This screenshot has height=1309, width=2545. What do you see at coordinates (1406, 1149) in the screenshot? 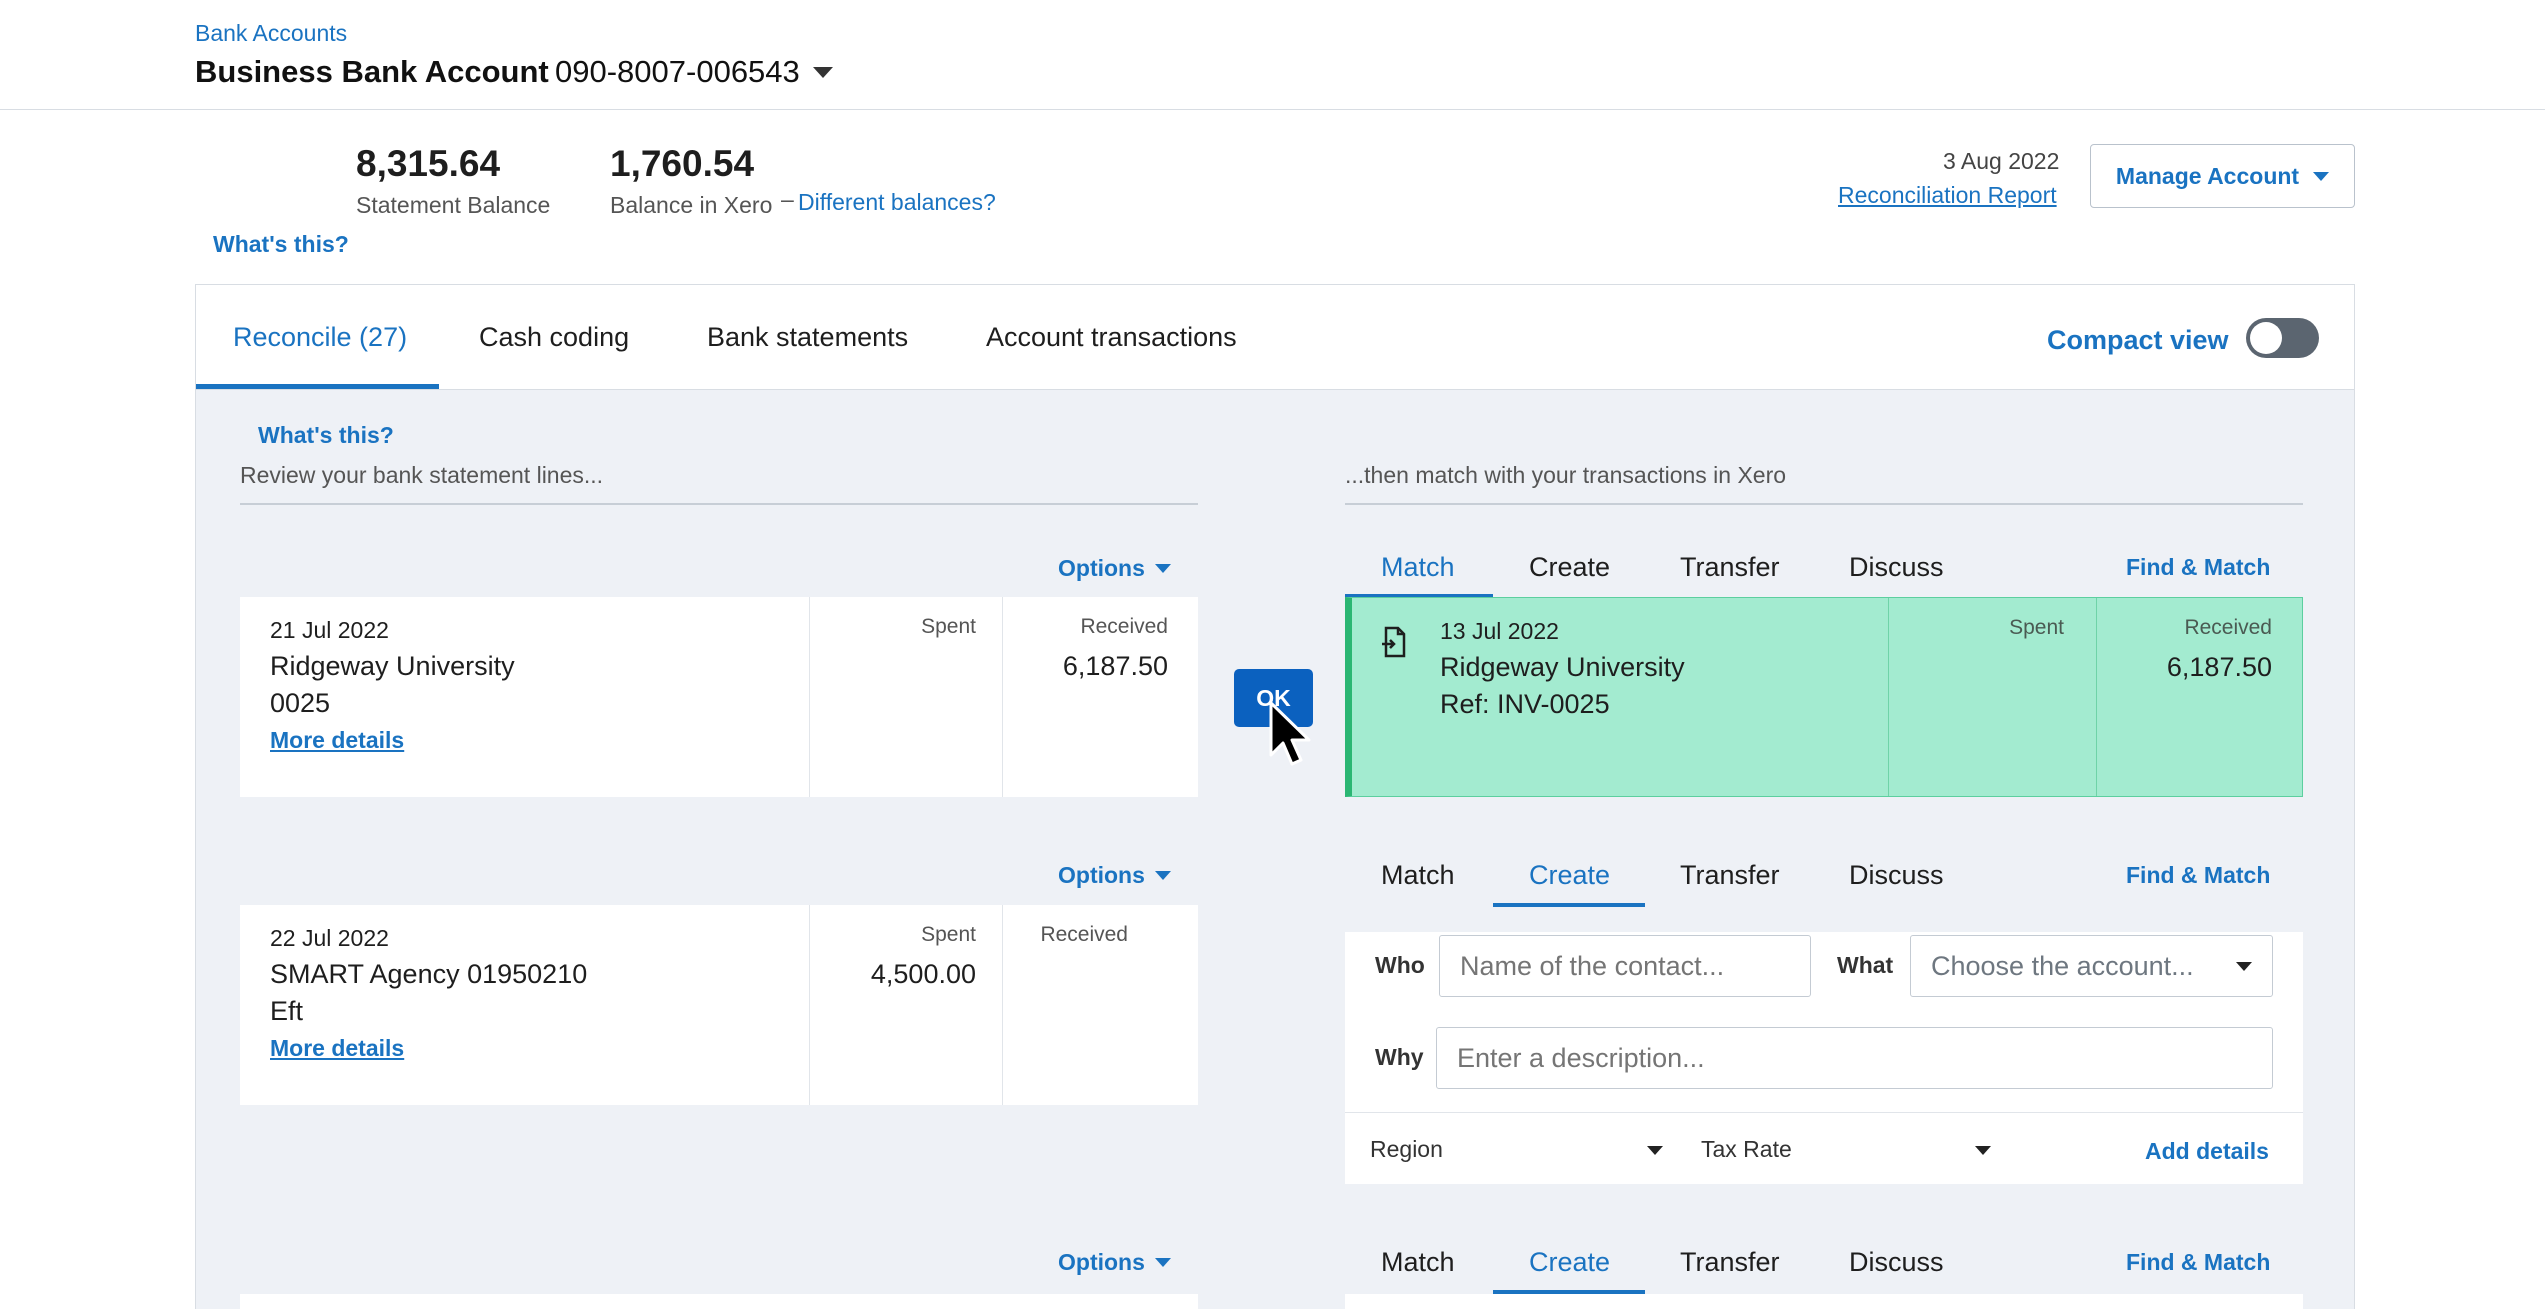
I see `region-select: Region` at bounding box center [1406, 1149].